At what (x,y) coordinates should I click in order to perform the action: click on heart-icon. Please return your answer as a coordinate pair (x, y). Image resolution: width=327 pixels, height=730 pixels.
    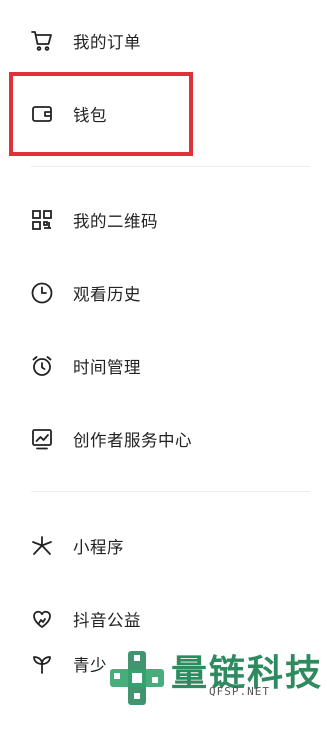
    Looking at the image, I should click on (42, 619).